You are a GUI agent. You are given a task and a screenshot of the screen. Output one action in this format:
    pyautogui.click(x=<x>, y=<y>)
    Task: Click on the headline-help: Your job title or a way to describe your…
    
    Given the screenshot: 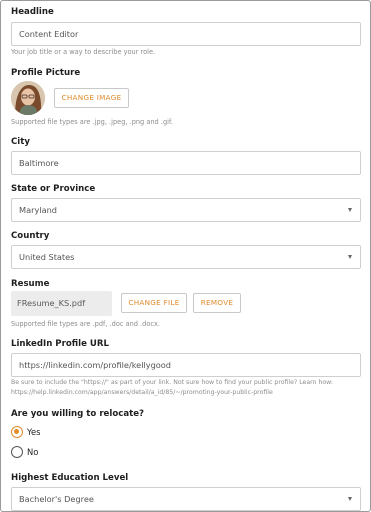 What is the action you would take?
    pyautogui.click(x=83, y=52)
    